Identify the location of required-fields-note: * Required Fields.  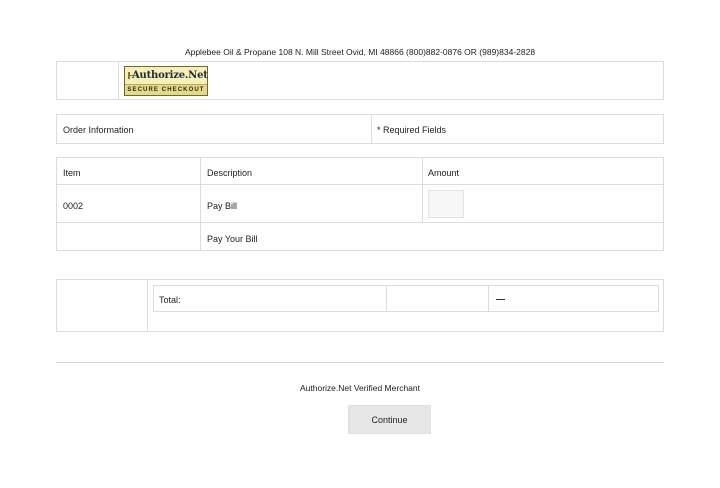
(412, 130).